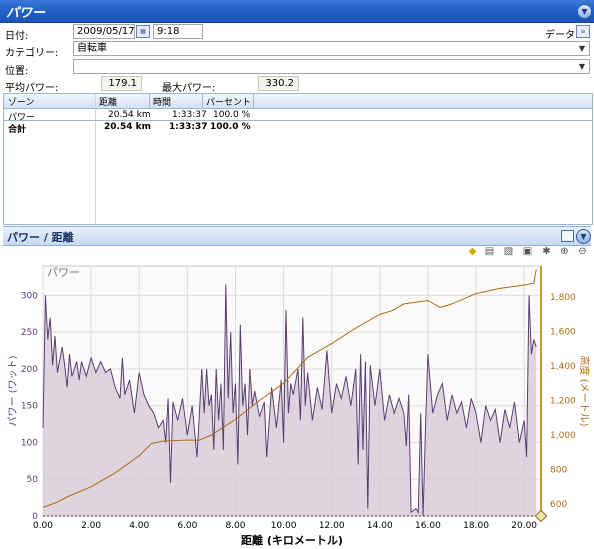 This screenshot has width=594, height=549. I want to click on row-time: 1:33:37, so click(189, 115).